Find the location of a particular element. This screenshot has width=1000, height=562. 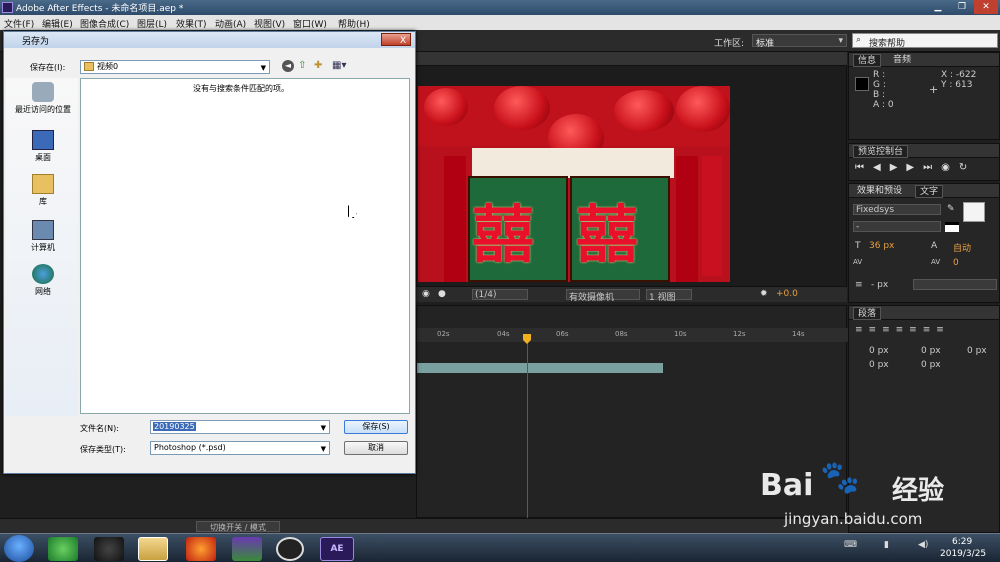

tick-label: 14s is located at coordinates (798, 334).